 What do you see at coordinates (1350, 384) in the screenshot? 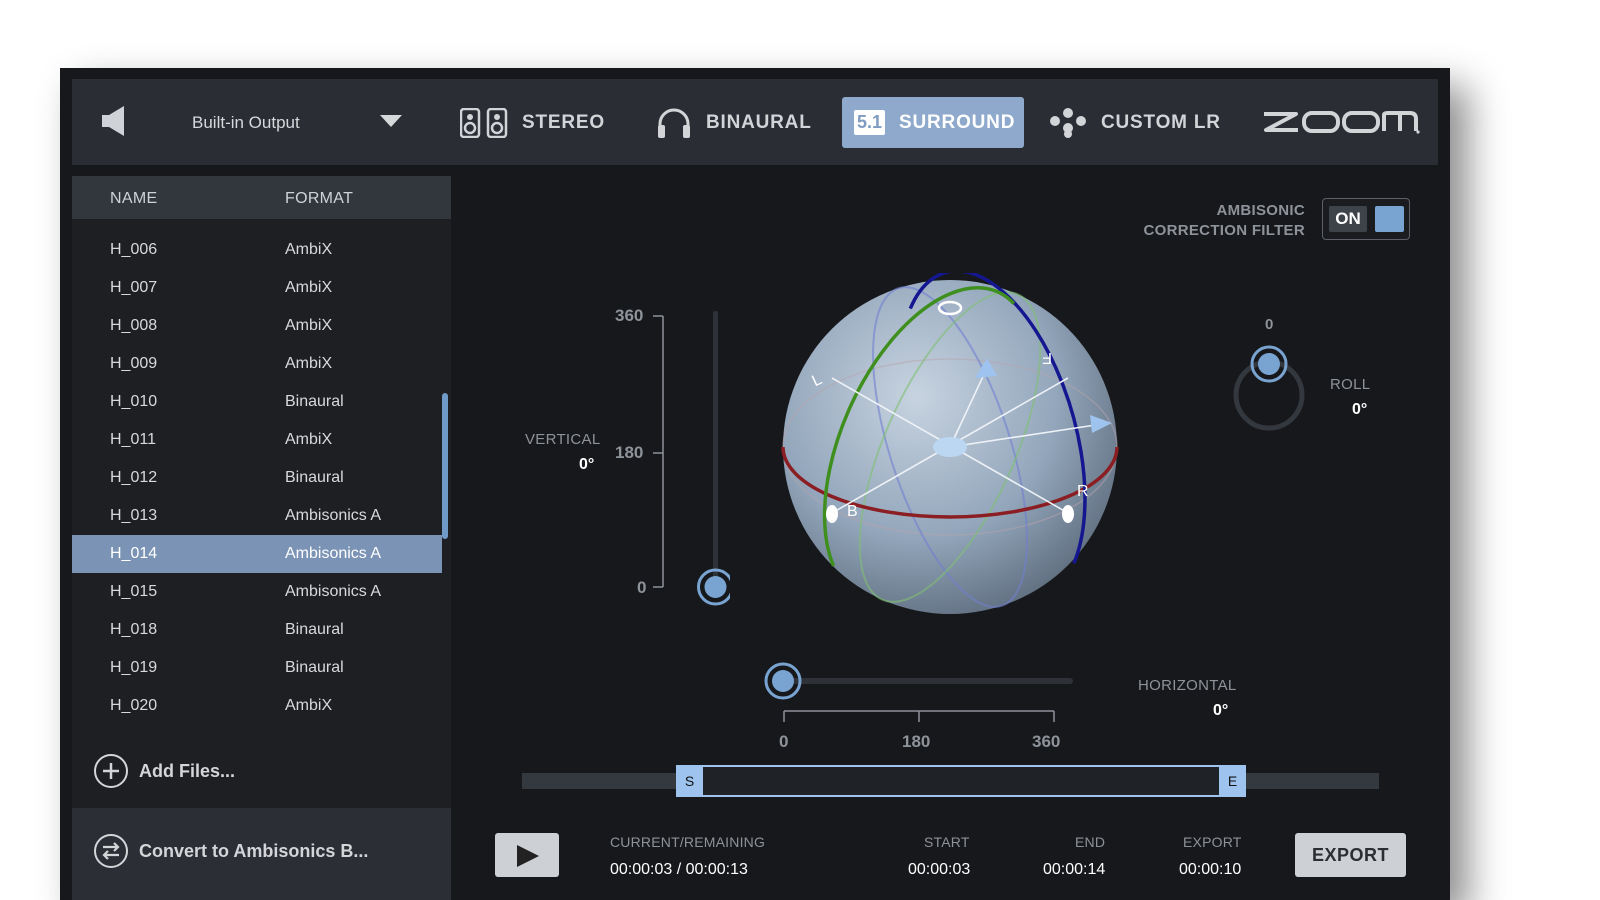
I see `roll-label: ROLL` at bounding box center [1350, 384].